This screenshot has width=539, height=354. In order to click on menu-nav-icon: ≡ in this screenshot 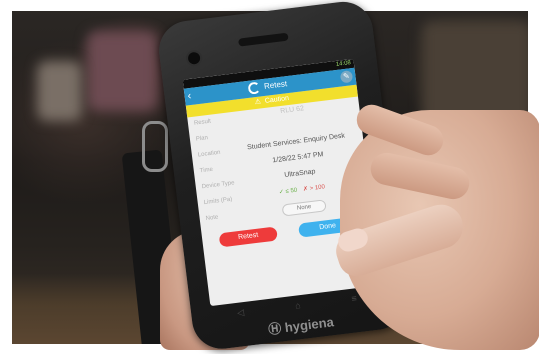, I will do `click(354, 298)`.